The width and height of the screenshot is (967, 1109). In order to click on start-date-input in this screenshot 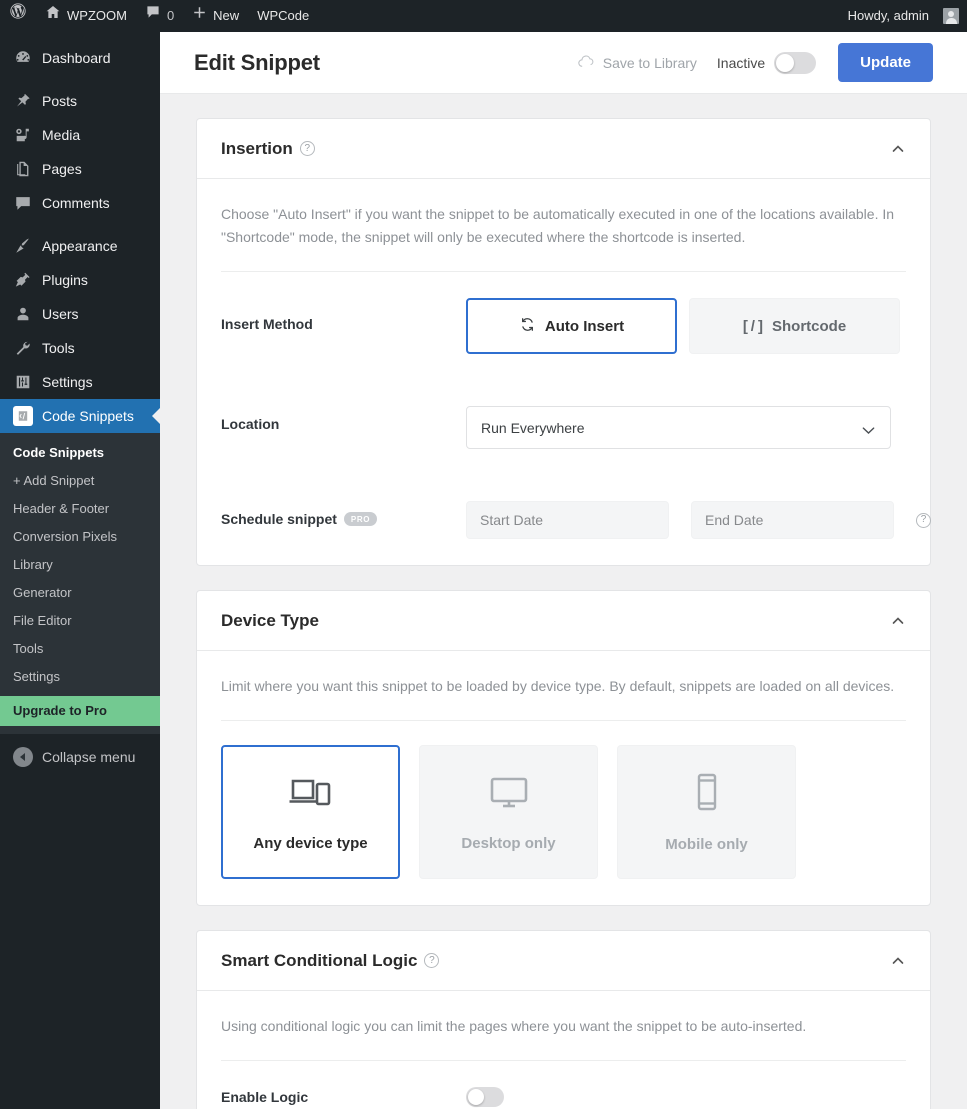, I will do `click(567, 520)`.